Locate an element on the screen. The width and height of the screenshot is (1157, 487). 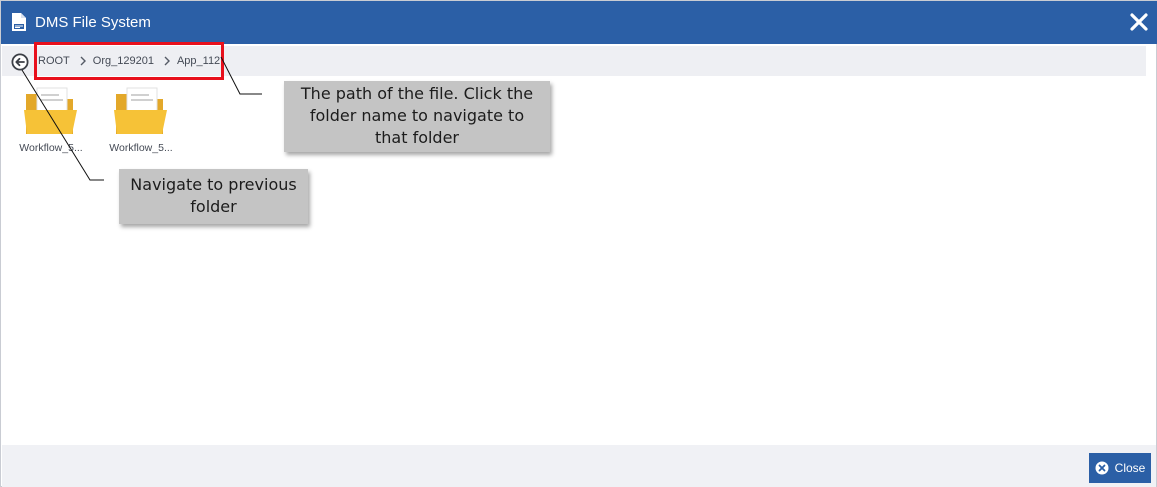
close-icon is located at coordinates (1139, 22).